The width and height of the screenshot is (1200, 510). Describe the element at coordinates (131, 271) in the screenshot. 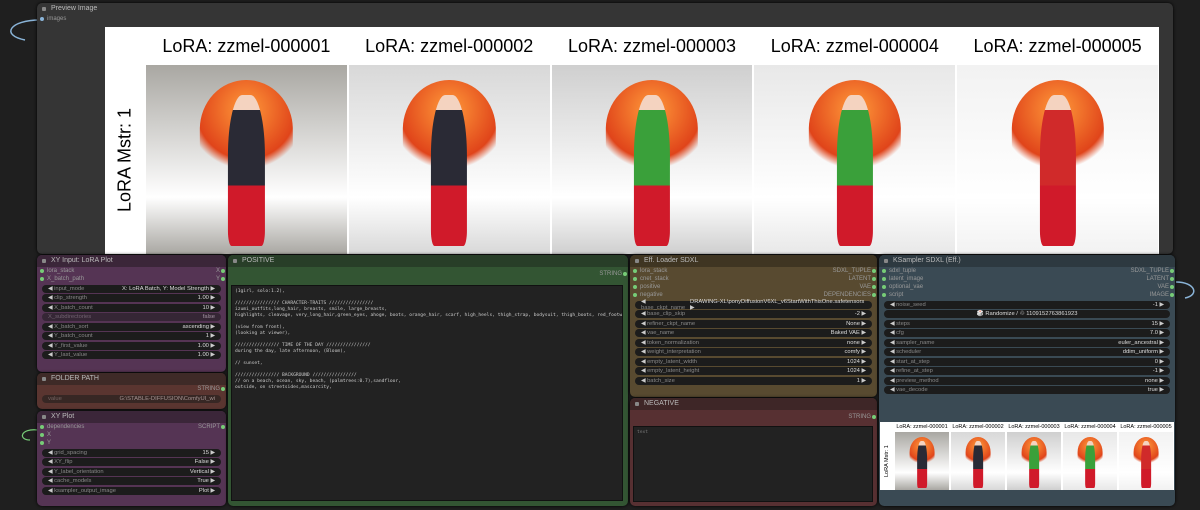

I see `input-lora-stack: lora_stack X` at that location.